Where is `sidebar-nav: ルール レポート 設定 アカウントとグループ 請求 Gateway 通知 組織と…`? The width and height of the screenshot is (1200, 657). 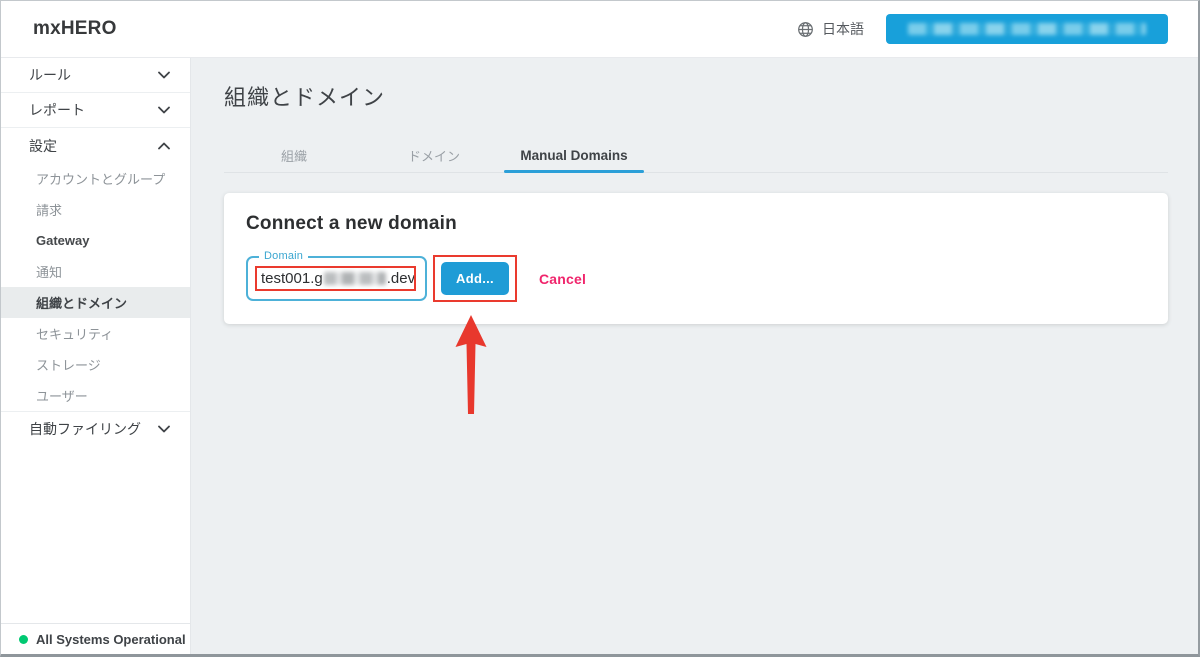 sidebar-nav: ルール レポート 設定 アカウントとグループ 請求 Gateway 通知 組織と… is located at coordinates (95, 252).